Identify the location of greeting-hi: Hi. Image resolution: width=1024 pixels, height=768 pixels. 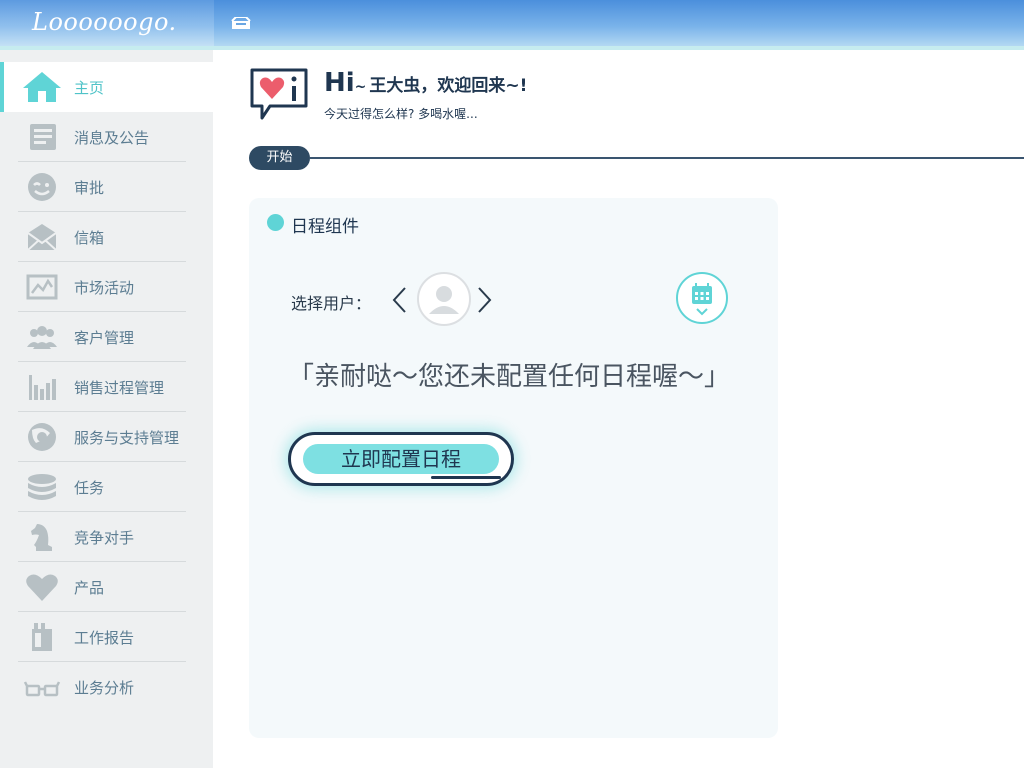
(339, 83).